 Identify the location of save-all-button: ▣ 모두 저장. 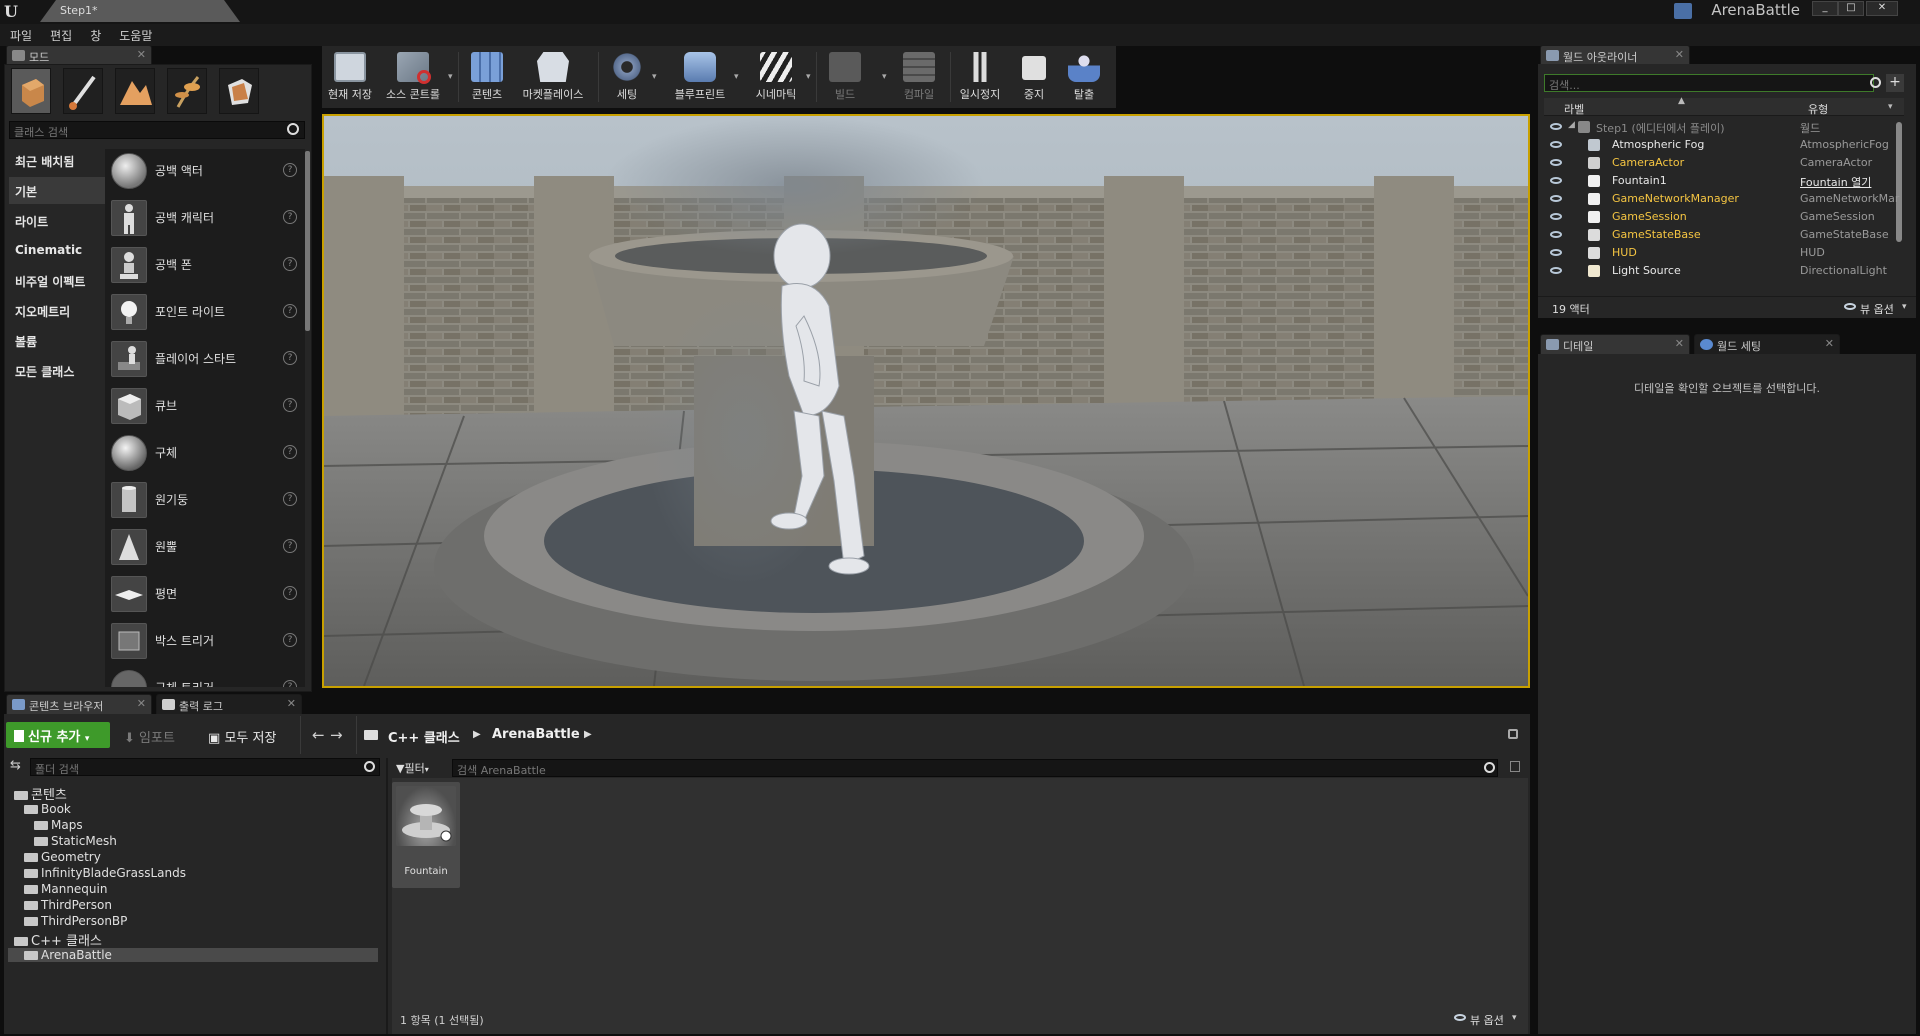
(242, 736).